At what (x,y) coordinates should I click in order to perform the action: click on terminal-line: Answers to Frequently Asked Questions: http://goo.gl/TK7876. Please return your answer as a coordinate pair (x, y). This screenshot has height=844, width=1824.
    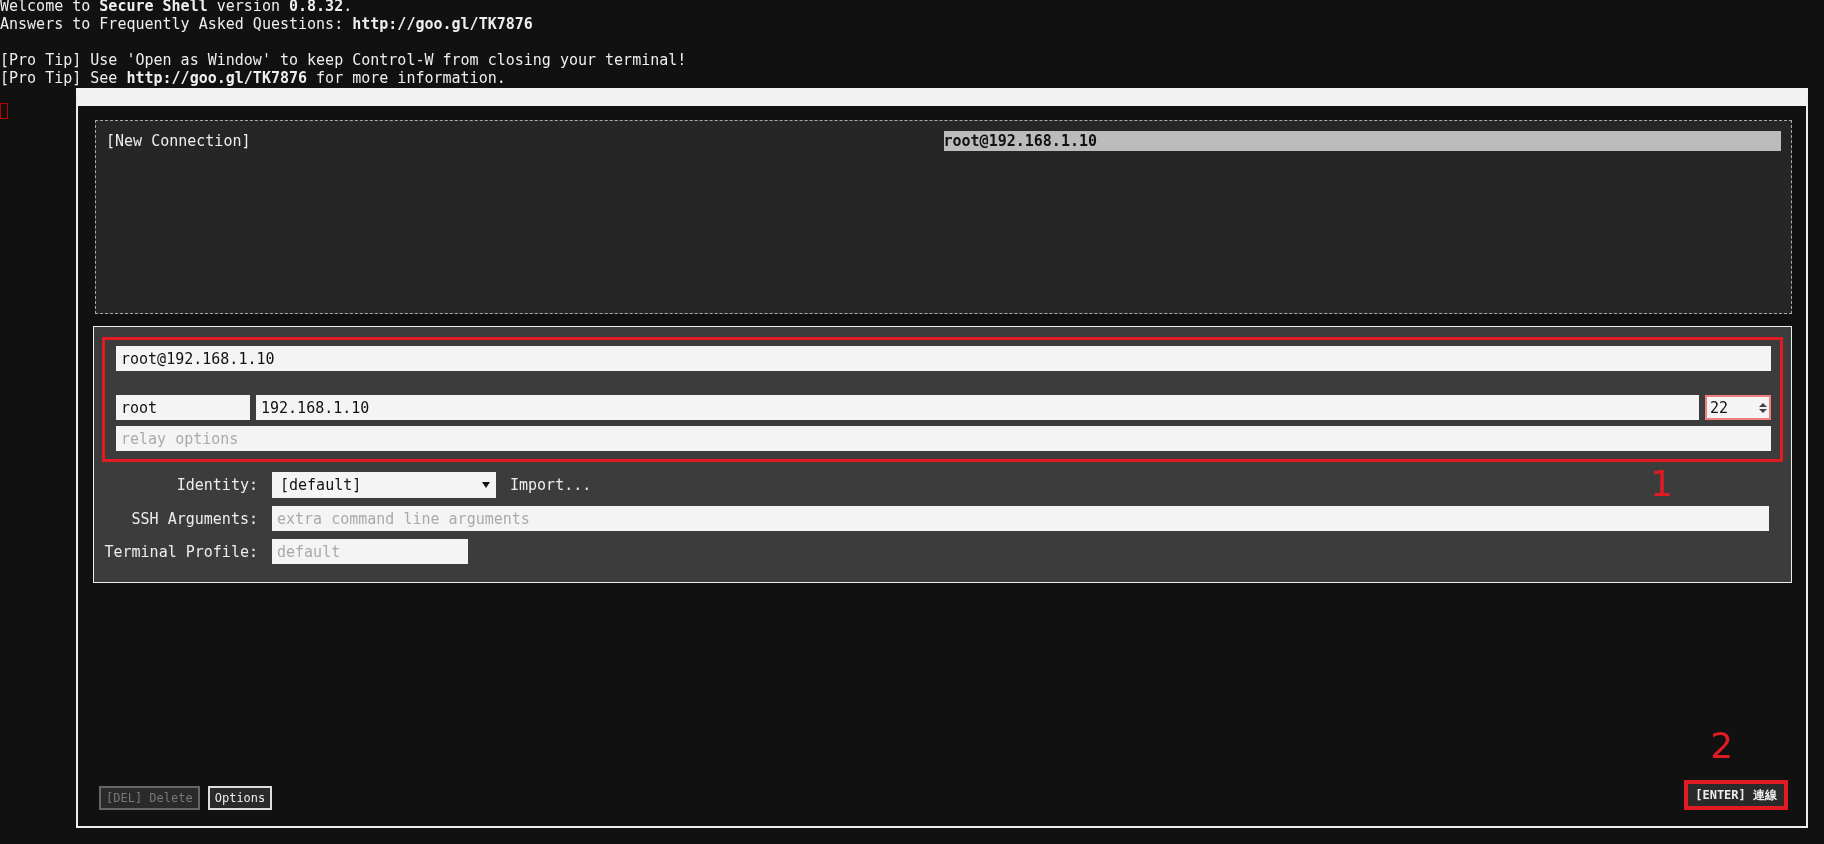
    Looking at the image, I should click on (267, 24).